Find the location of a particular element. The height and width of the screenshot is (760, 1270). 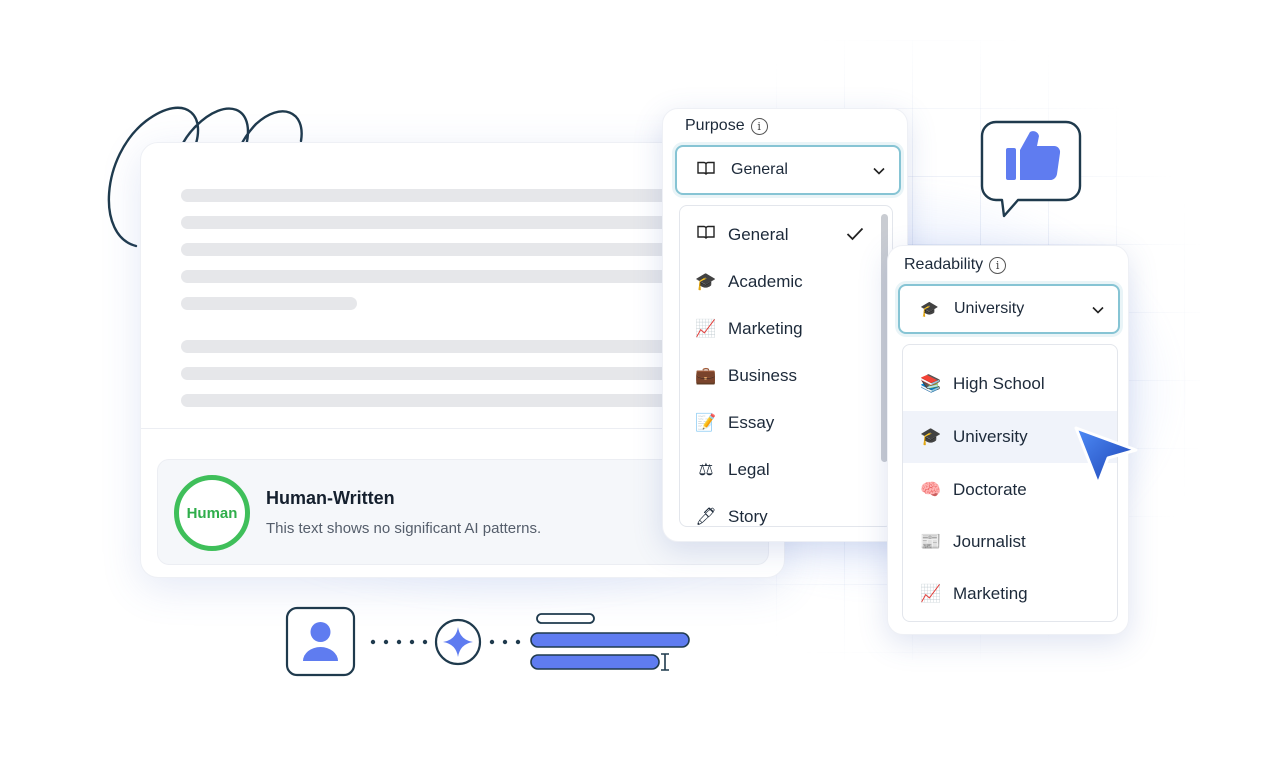

verdict-title: Human-Written is located at coordinates (330, 498).